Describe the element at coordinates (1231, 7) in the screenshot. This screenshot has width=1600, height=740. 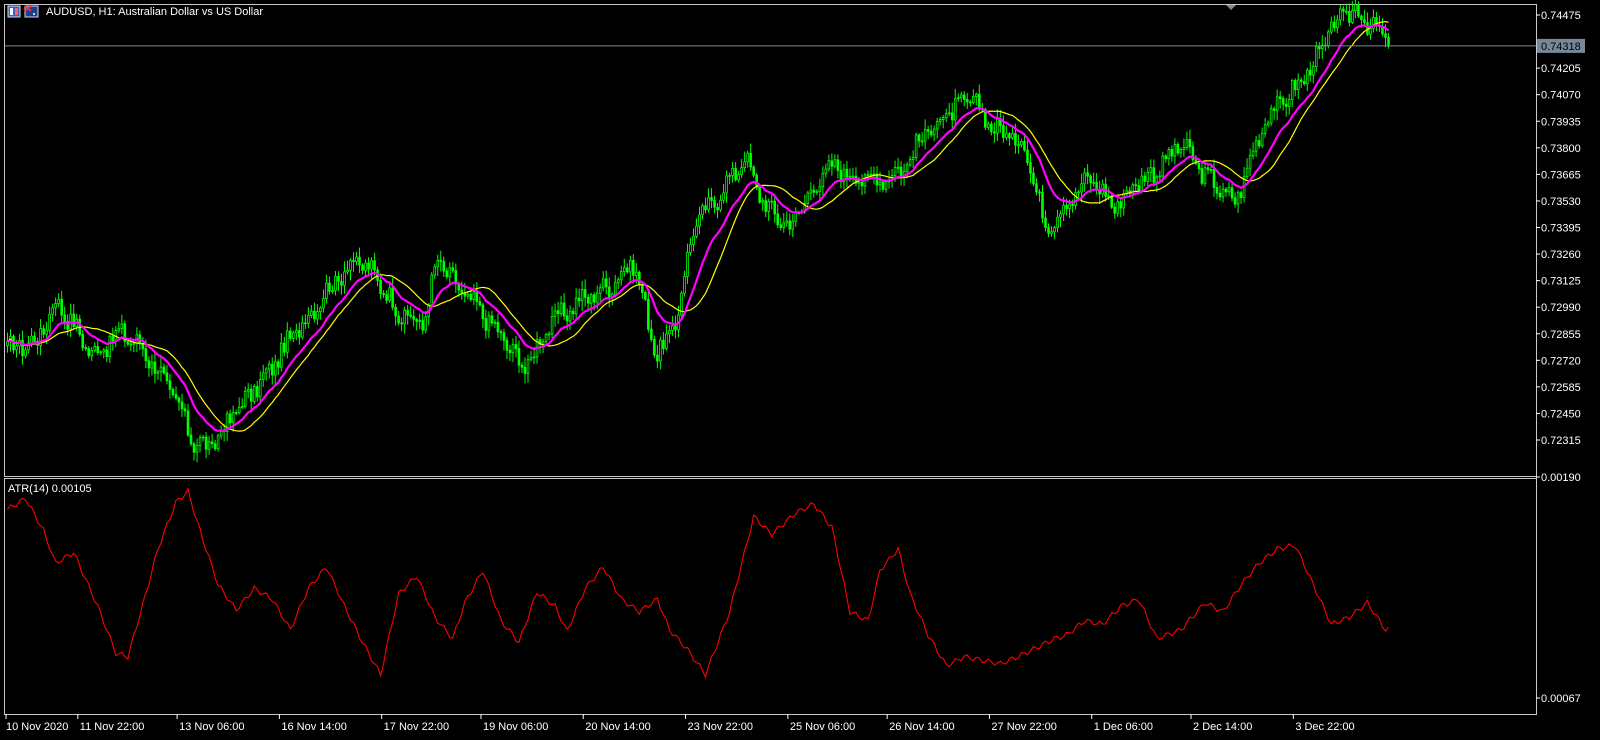
I see `chart-shift-marker` at that location.